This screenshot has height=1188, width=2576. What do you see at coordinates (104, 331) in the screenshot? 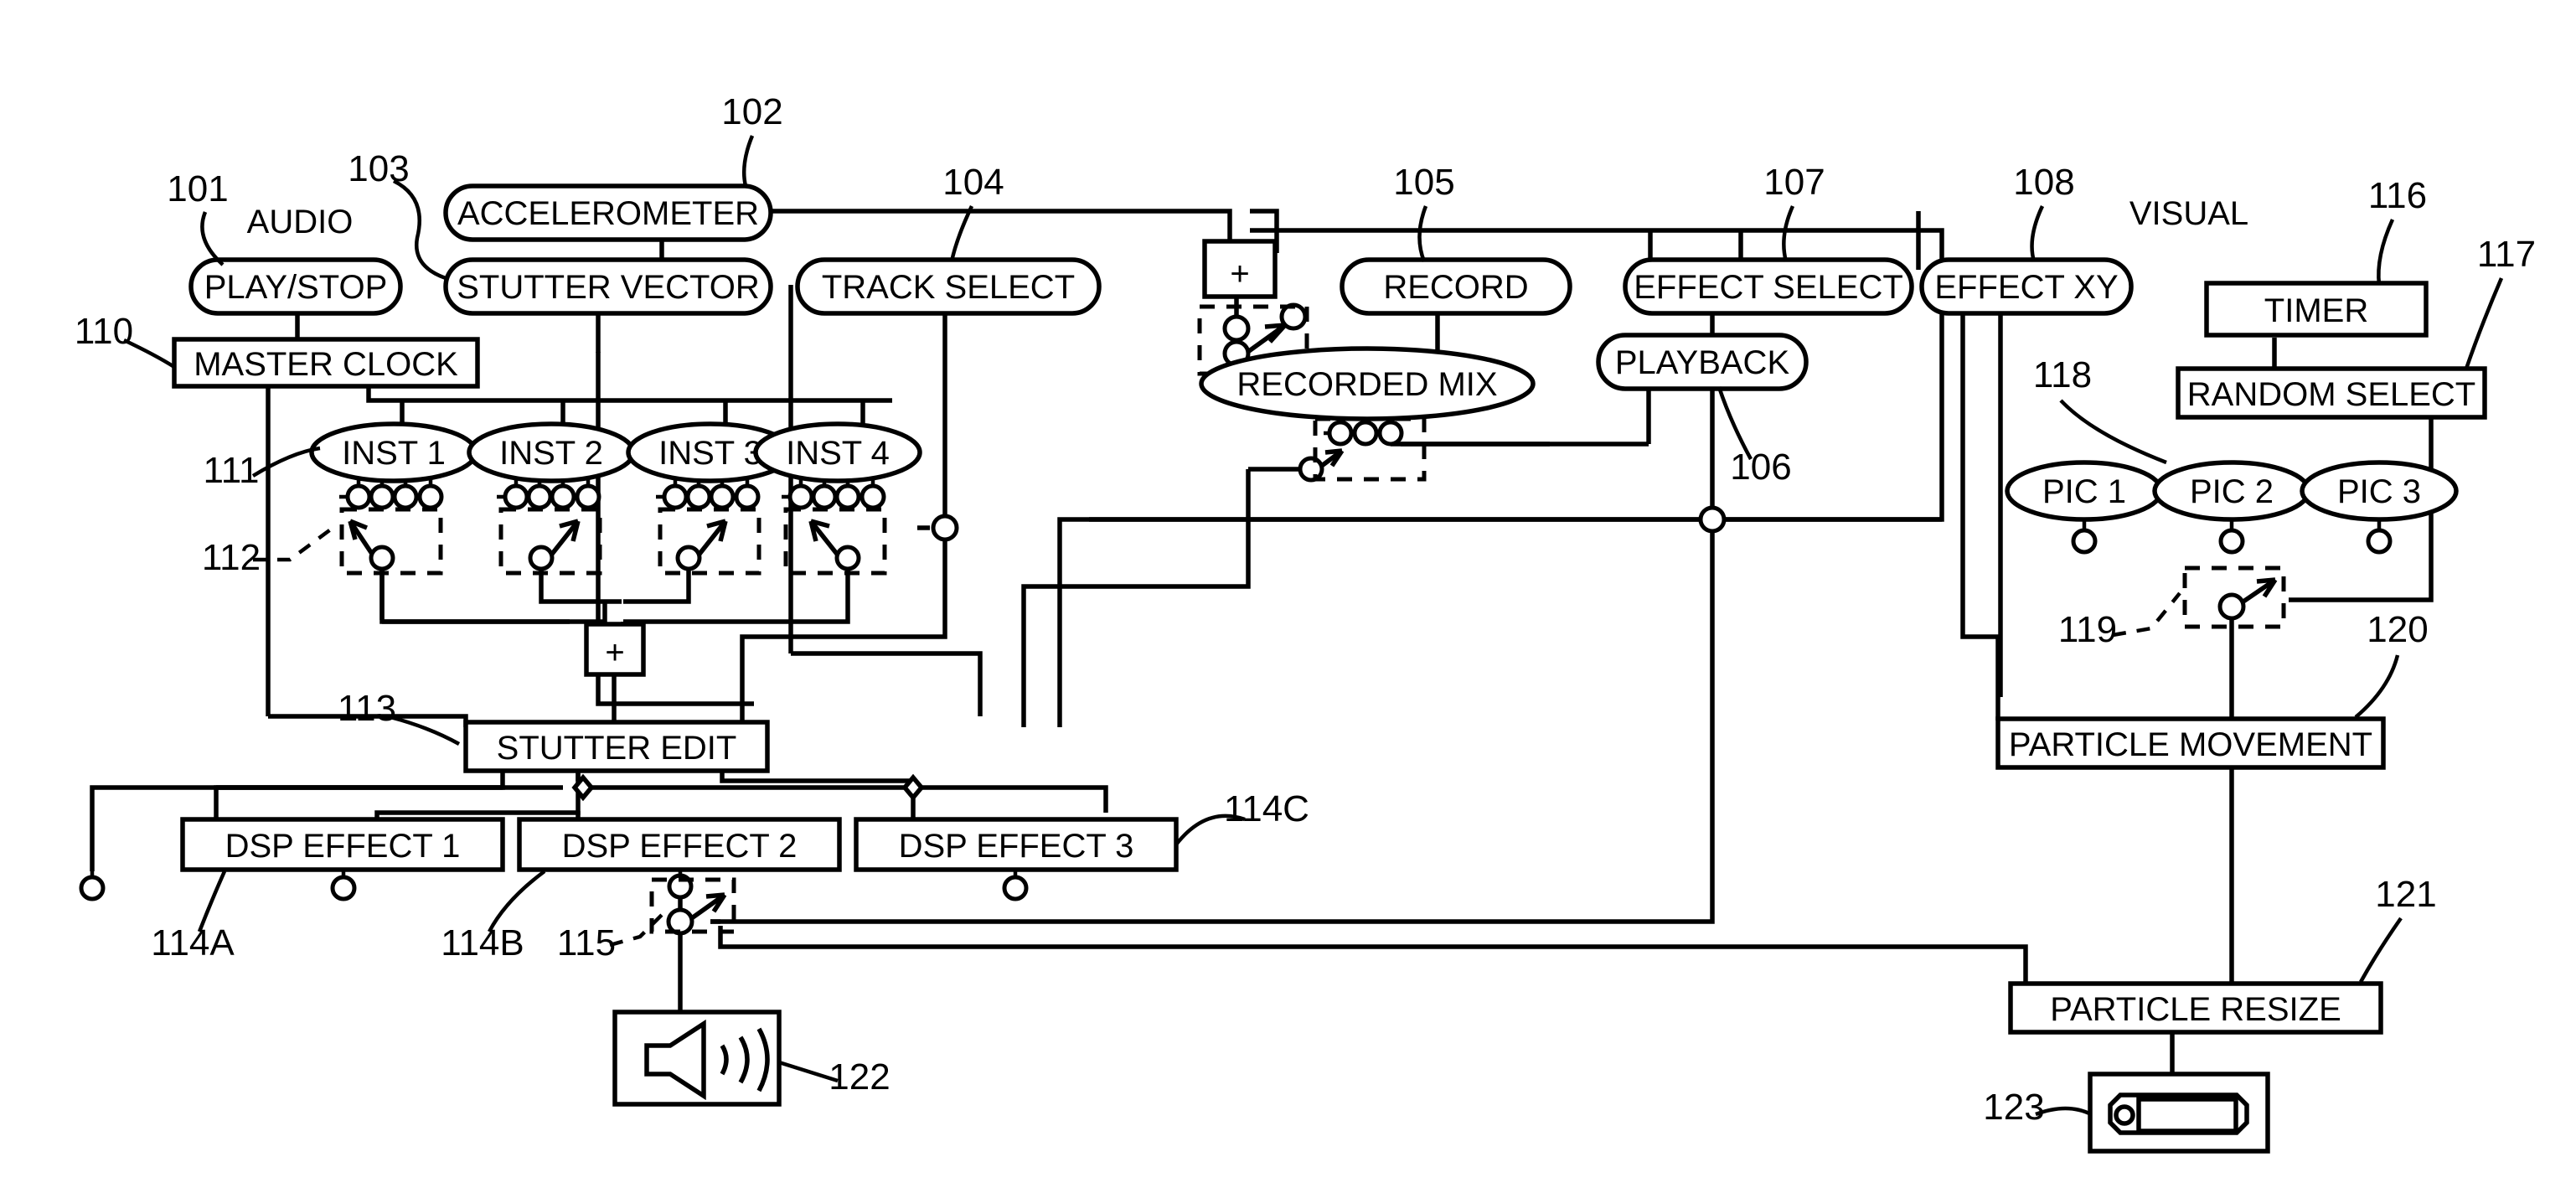
I see `ref-110: 110` at bounding box center [104, 331].